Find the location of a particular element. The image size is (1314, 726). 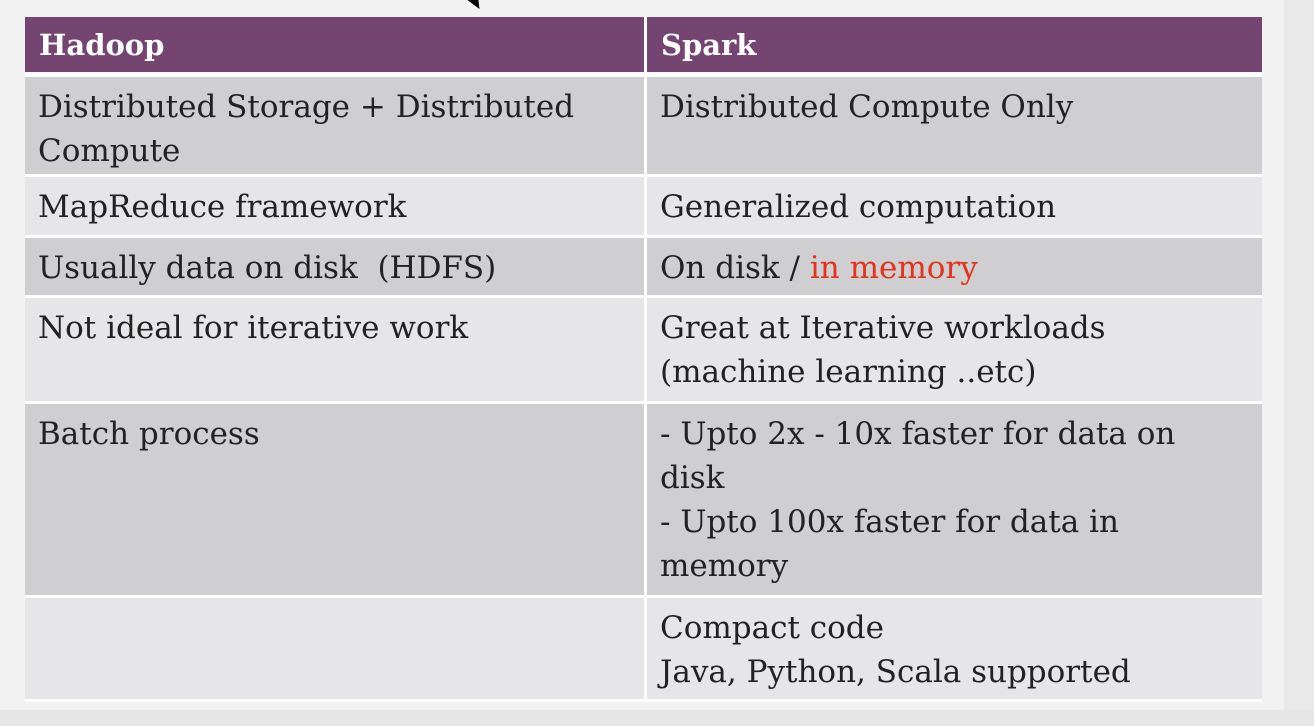

cell-text: Java, Python, Scala supported is located at coordinates (895, 672).